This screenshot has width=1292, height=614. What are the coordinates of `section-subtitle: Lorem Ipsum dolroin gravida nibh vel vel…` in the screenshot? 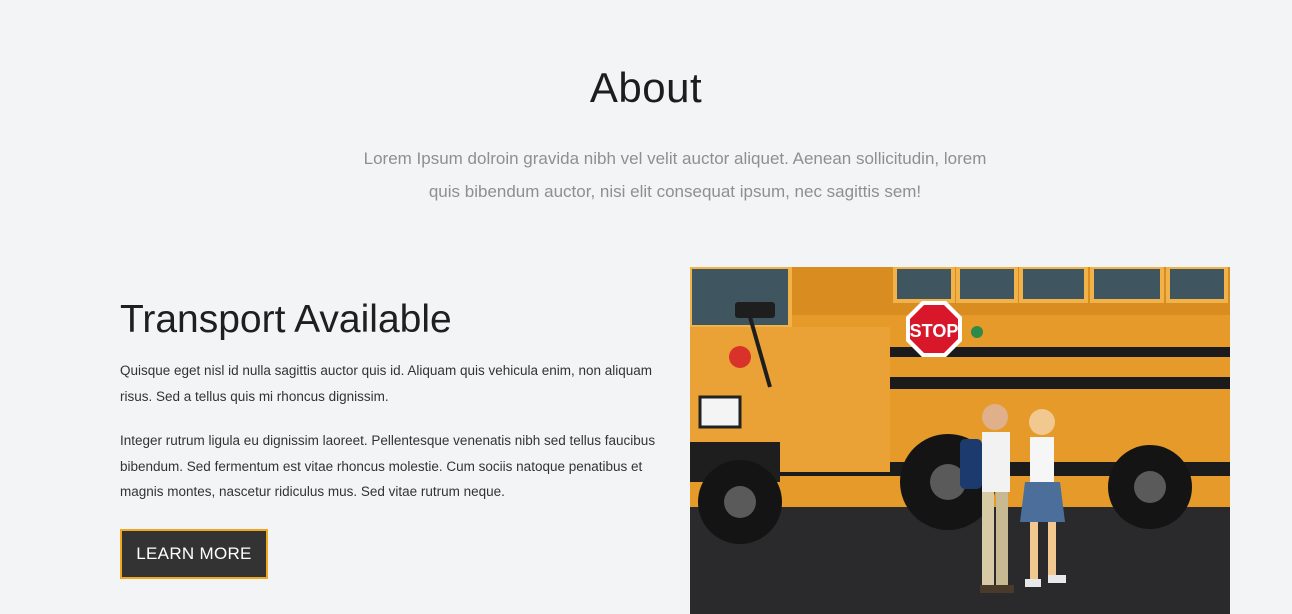 It's located at (675, 175).